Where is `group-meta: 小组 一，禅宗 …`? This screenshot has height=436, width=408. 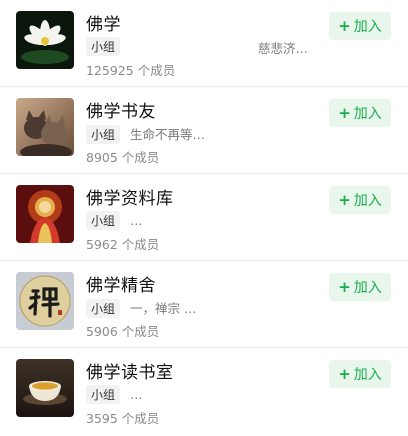 group-meta: 小组 一，禅宗 … is located at coordinates (197, 308).